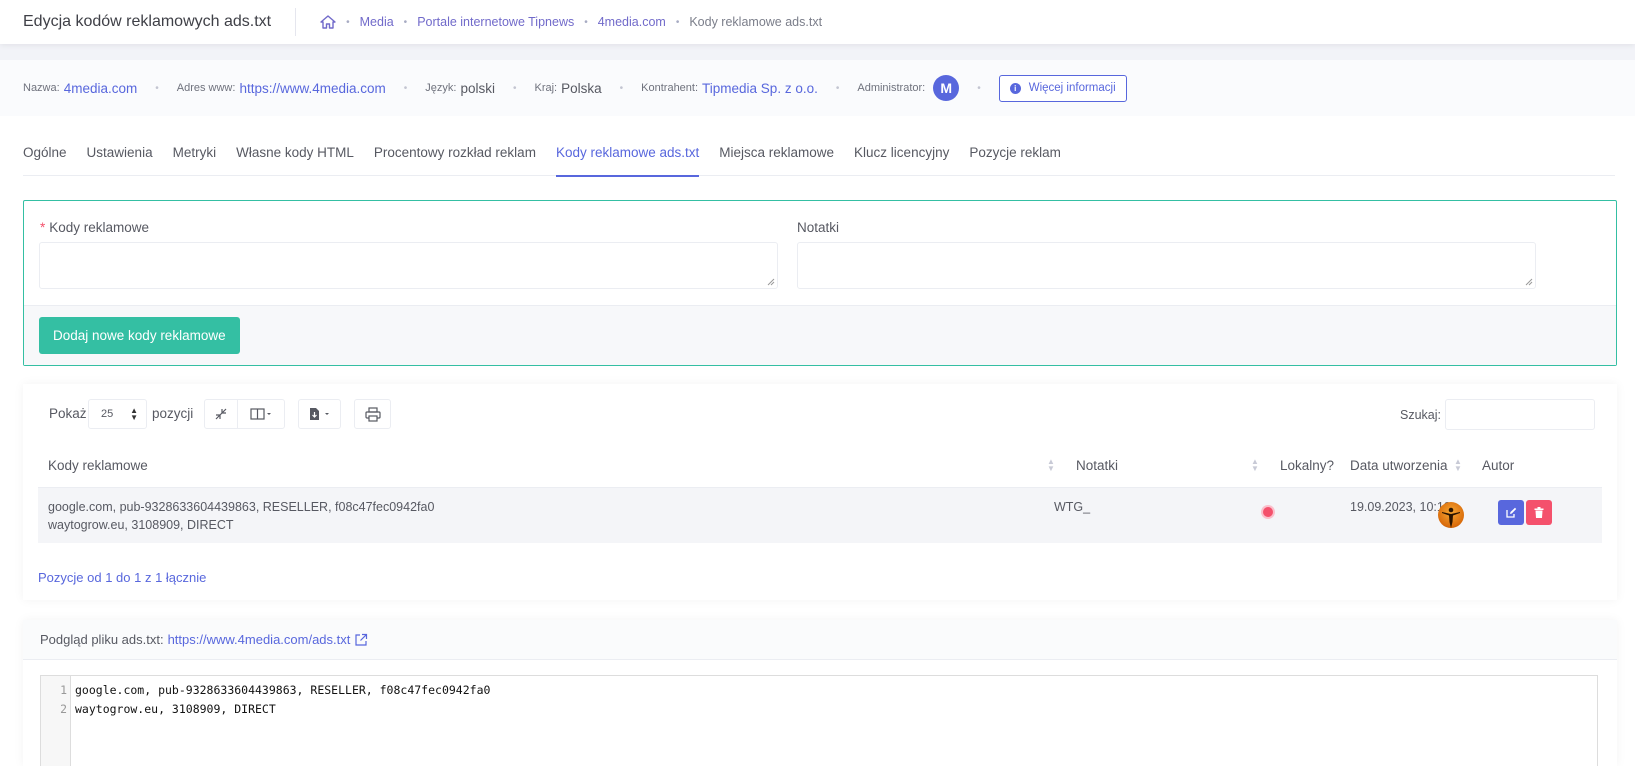  Describe the element at coordinates (1520, 414) in the screenshot. I see `search-input` at that location.